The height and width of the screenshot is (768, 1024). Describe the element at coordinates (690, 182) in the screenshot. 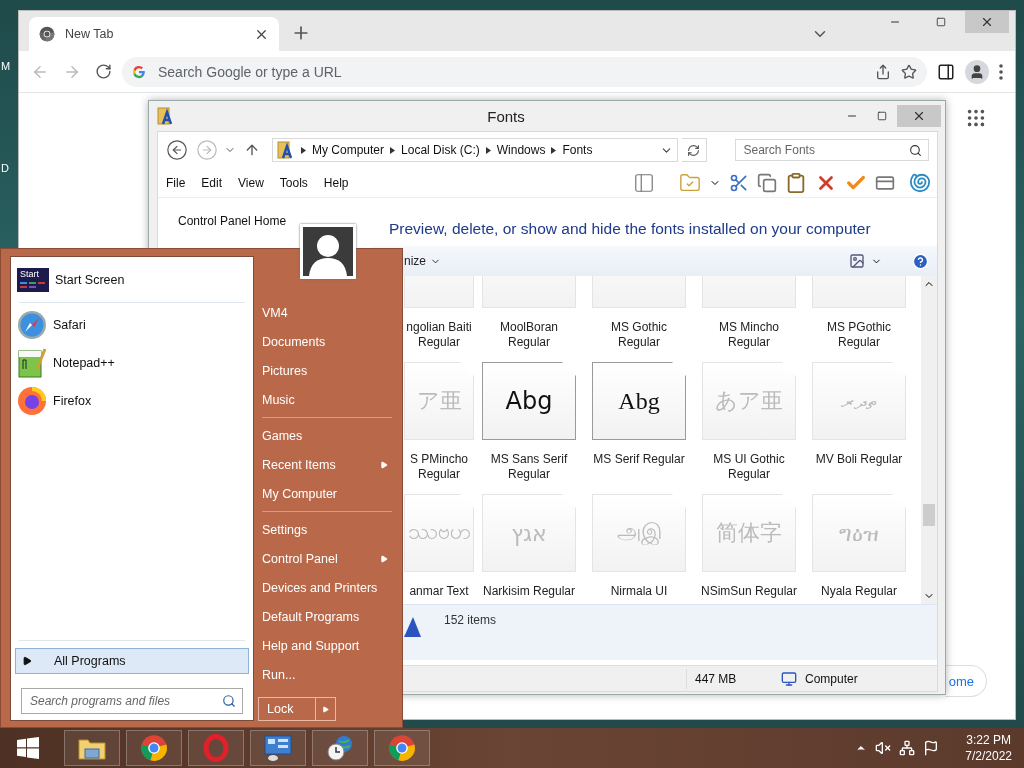

I see `folder-check-icon` at that location.